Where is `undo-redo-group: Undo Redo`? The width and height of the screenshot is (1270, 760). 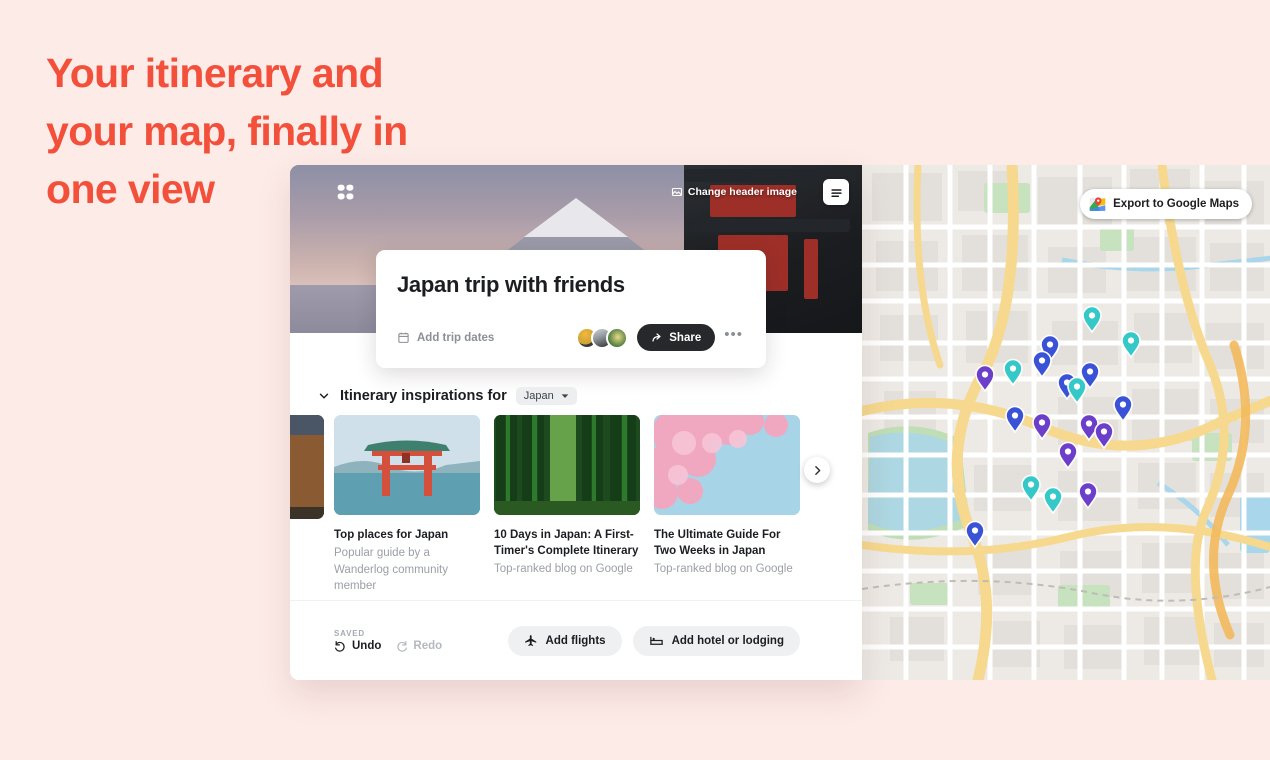
undo-redo-group: Undo Redo is located at coordinates (388, 646).